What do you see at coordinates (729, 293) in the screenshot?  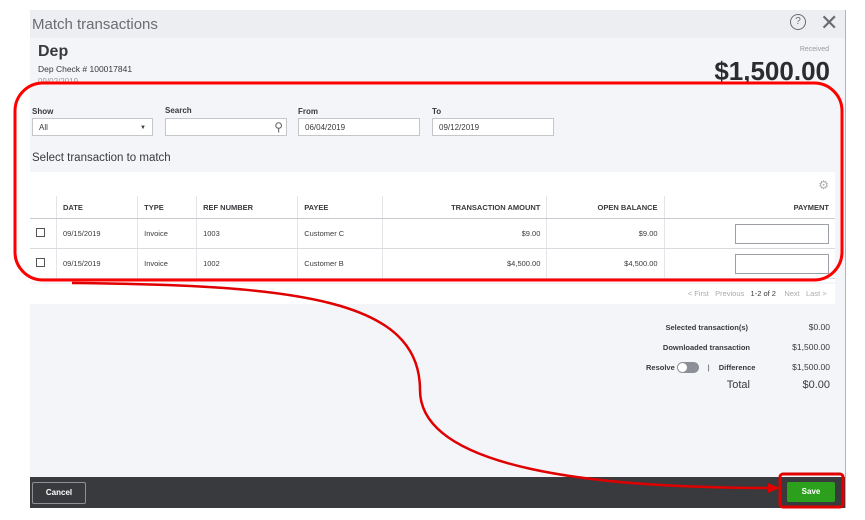 I see `previous-link: Previous` at bounding box center [729, 293].